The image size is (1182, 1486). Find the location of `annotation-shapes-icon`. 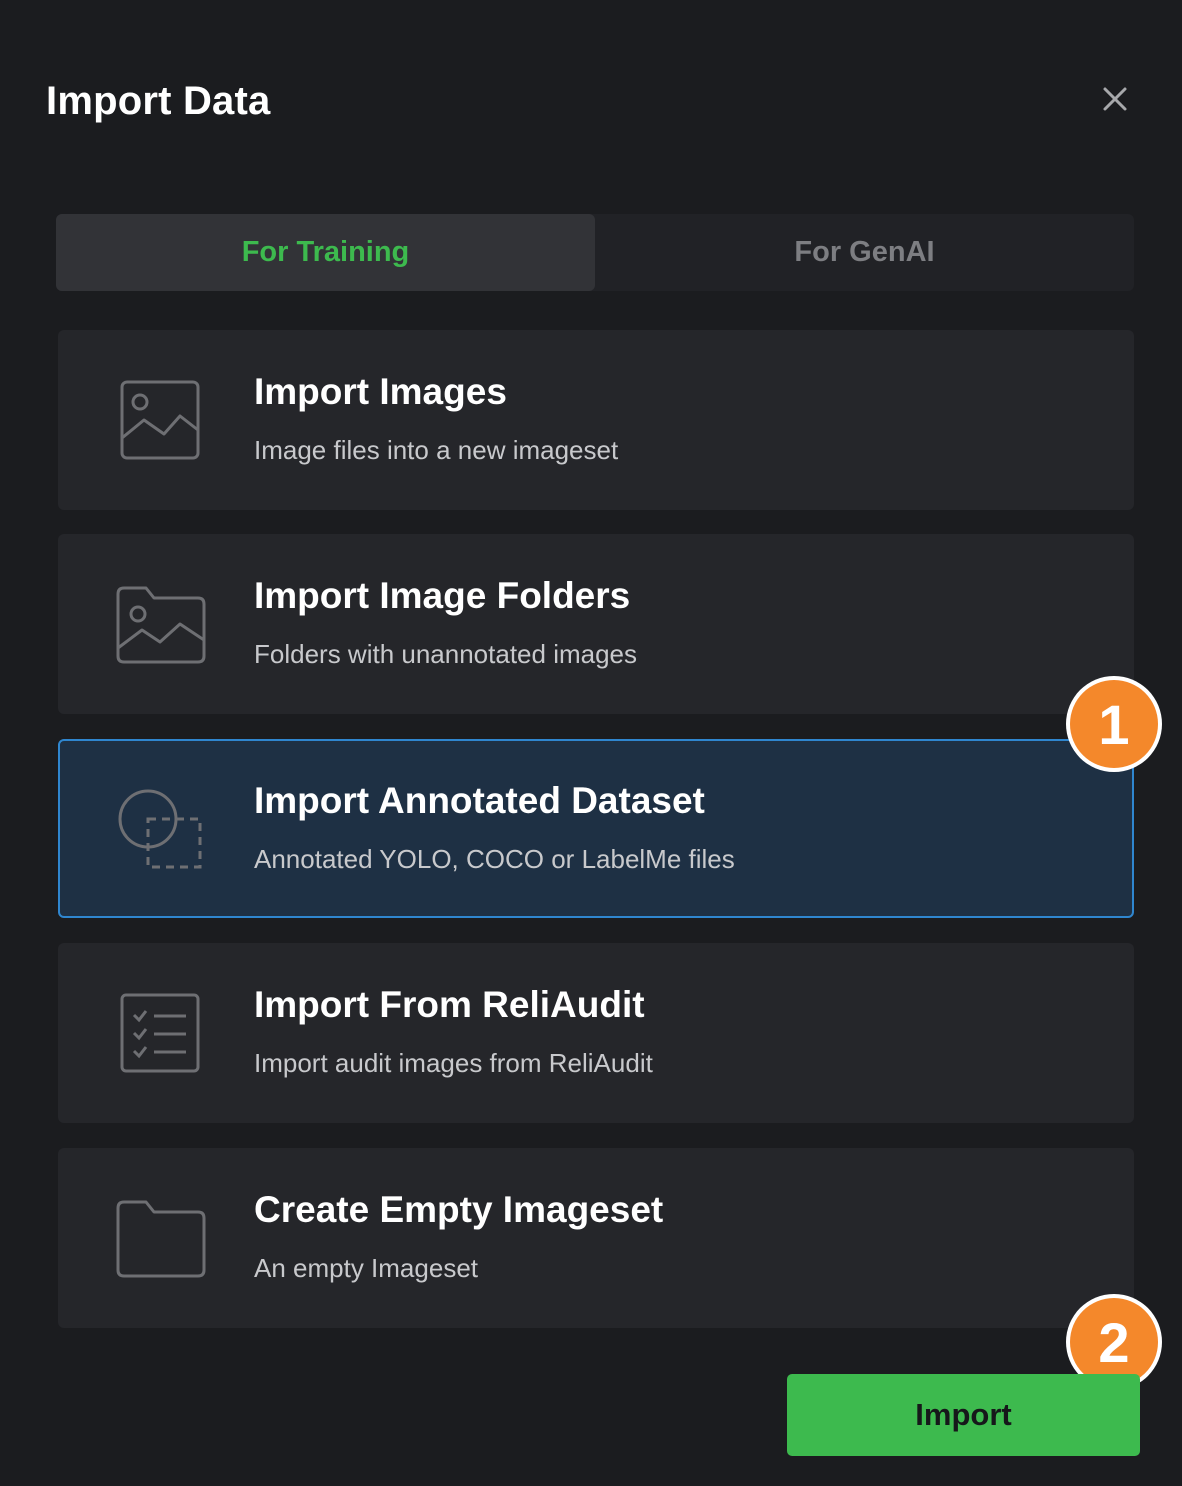

annotation-shapes-icon is located at coordinates (160, 829).